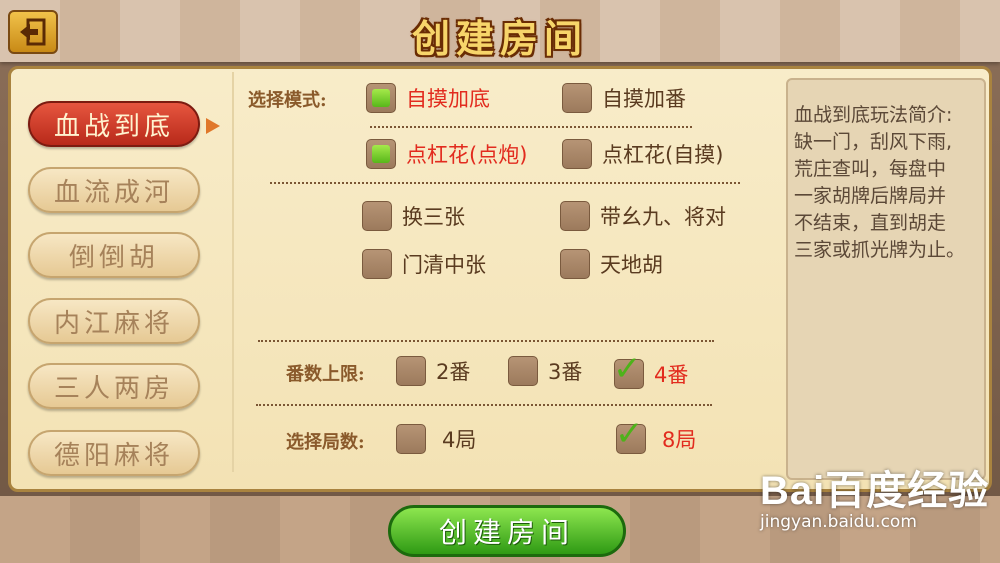 The image size is (1000, 563). Describe the element at coordinates (428, 98) in the screenshot. I see `option-zimo-jiadi: 自摸加底` at that location.